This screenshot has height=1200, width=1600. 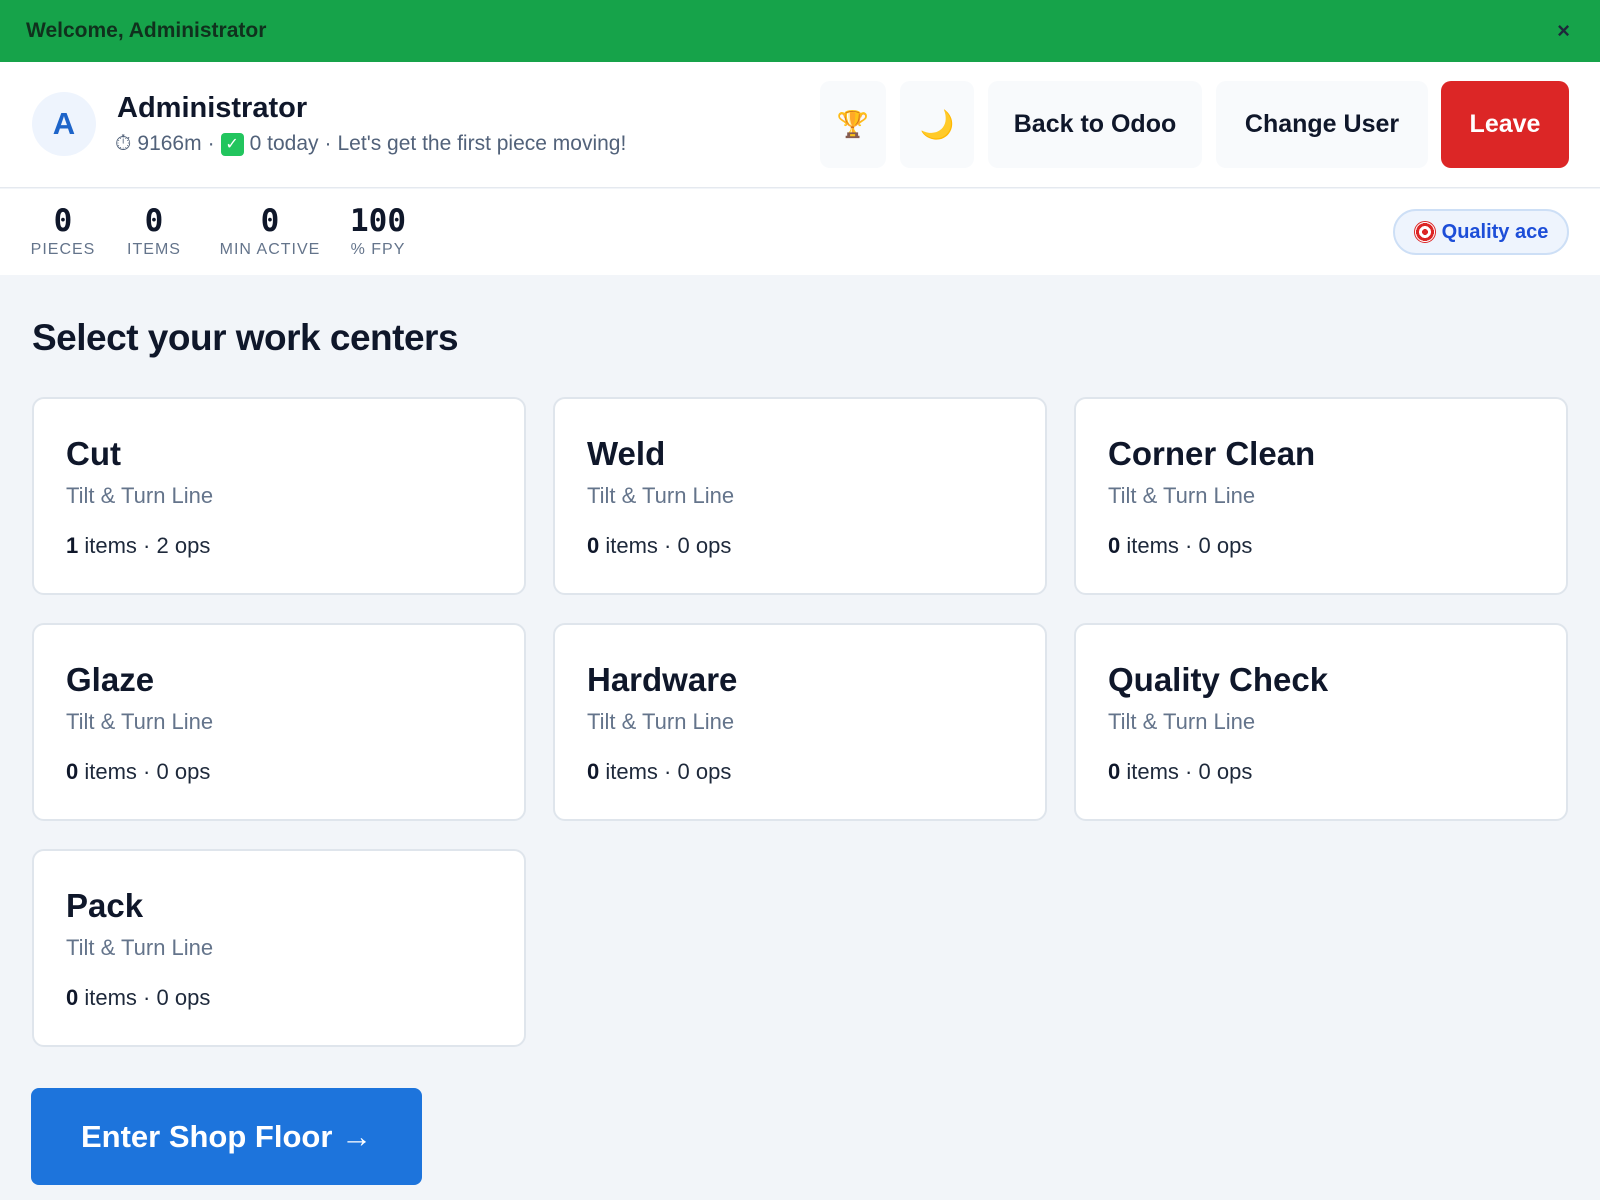 What do you see at coordinates (154, 249) in the screenshot?
I see `stat-label: ITEMS` at bounding box center [154, 249].